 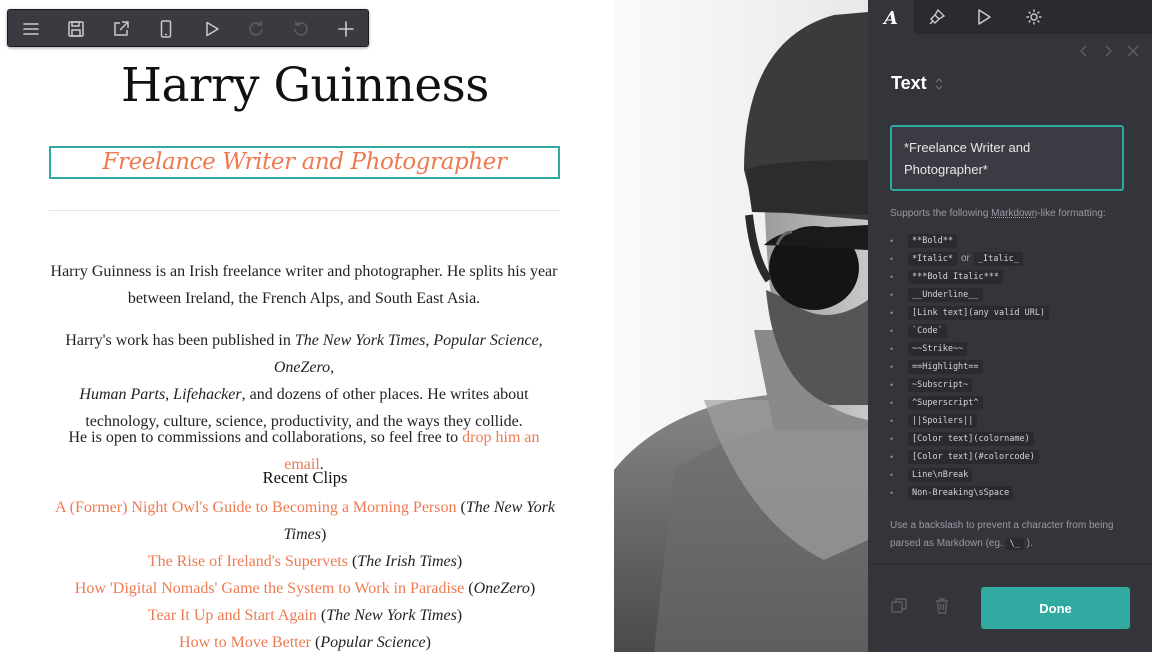 What do you see at coordinates (1010, 243) in the screenshot?
I see `list-item: **Bold**` at bounding box center [1010, 243].